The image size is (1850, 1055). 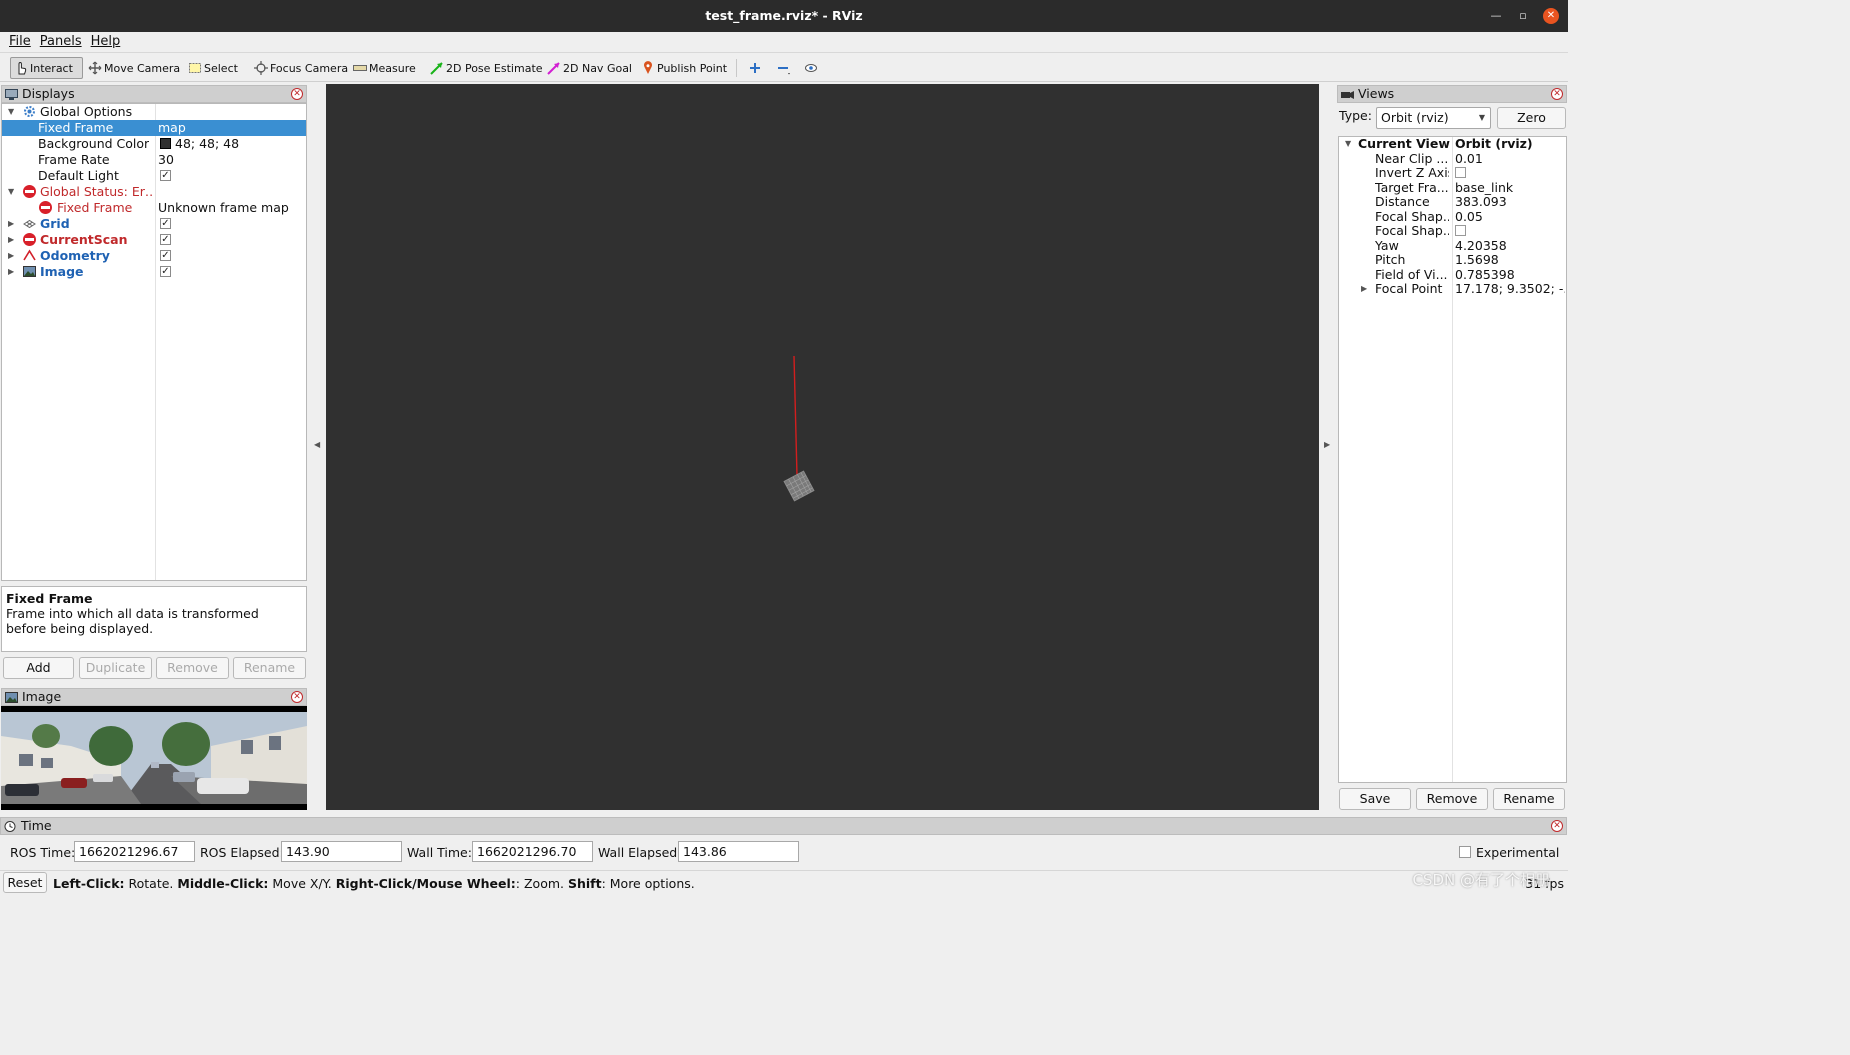 I want to click on close-views-icon: ✕, so click(x=1557, y=94).